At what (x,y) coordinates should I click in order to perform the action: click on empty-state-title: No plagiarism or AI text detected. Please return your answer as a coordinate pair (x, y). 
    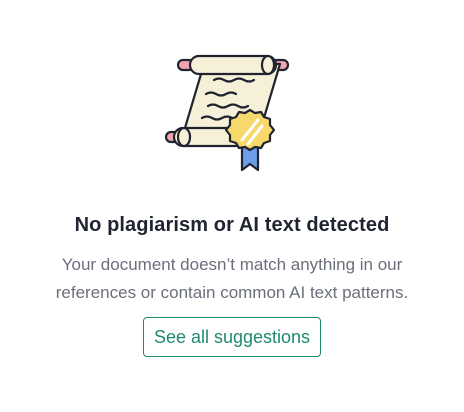
    Looking at the image, I should click on (232, 225).